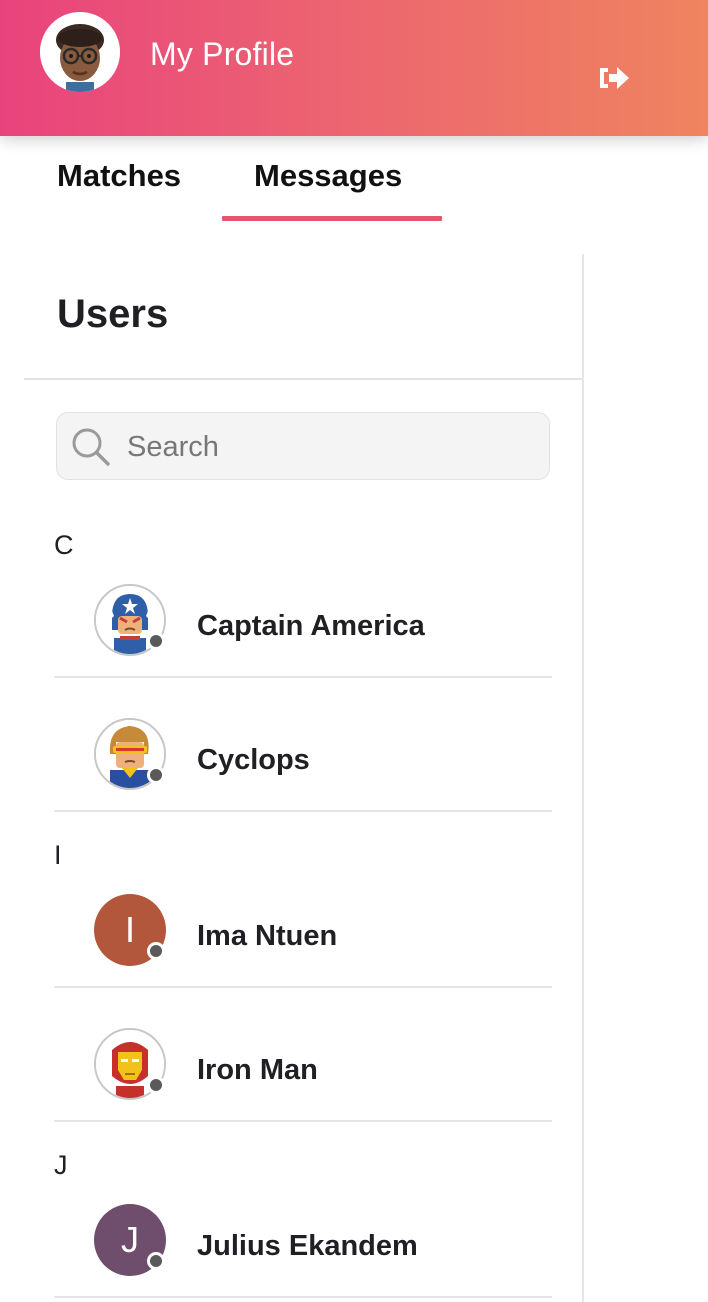  What do you see at coordinates (311, 626) in the screenshot?
I see `user-name: Captain America` at bounding box center [311, 626].